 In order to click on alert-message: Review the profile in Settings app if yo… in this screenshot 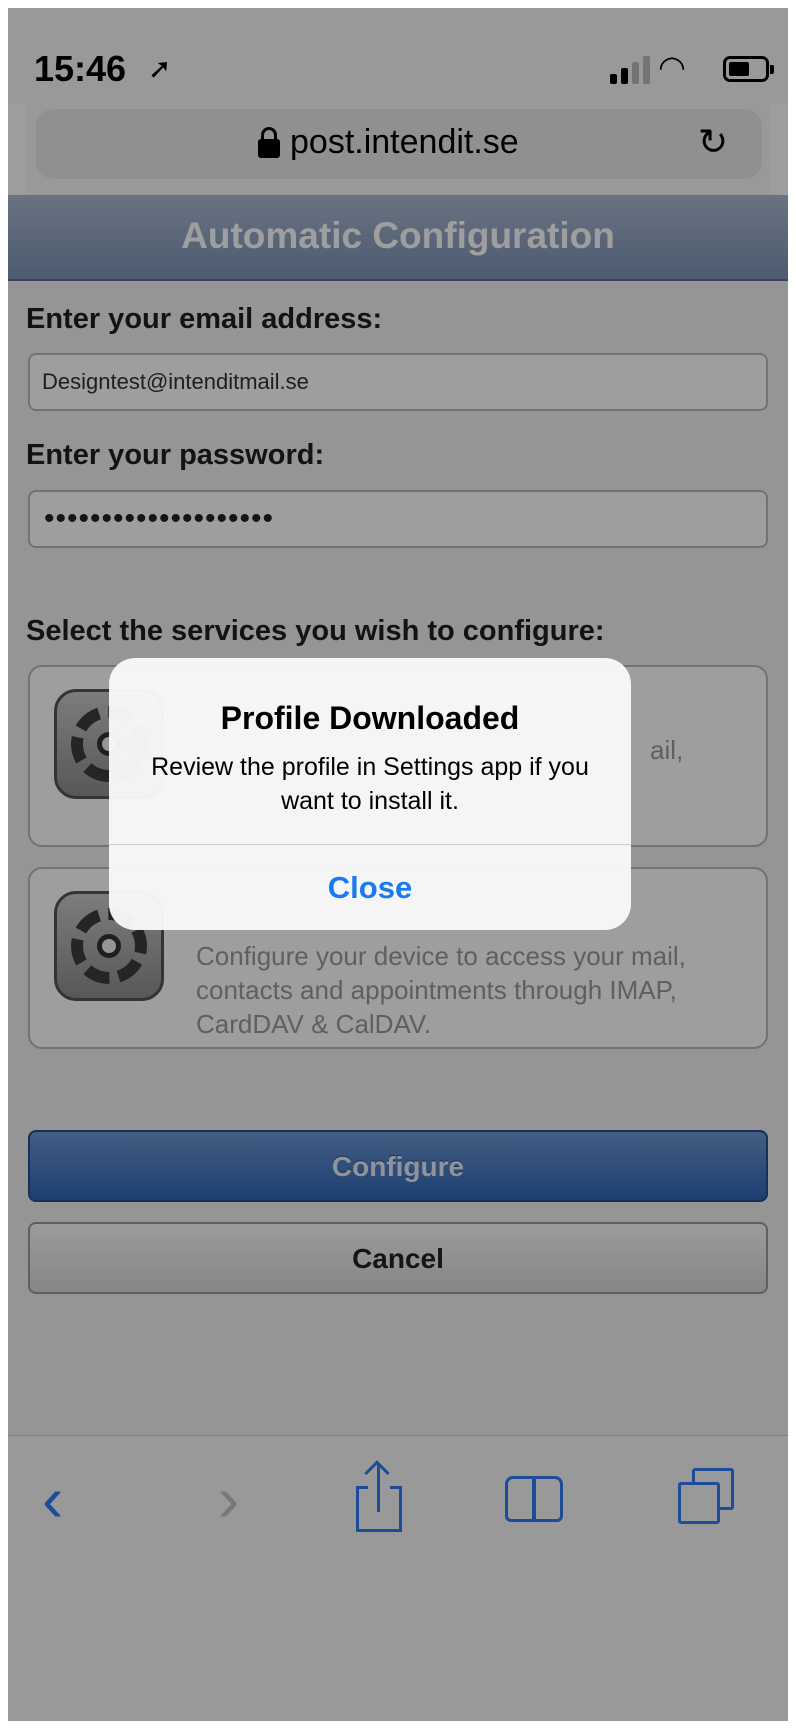, I will do `click(370, 784)`.